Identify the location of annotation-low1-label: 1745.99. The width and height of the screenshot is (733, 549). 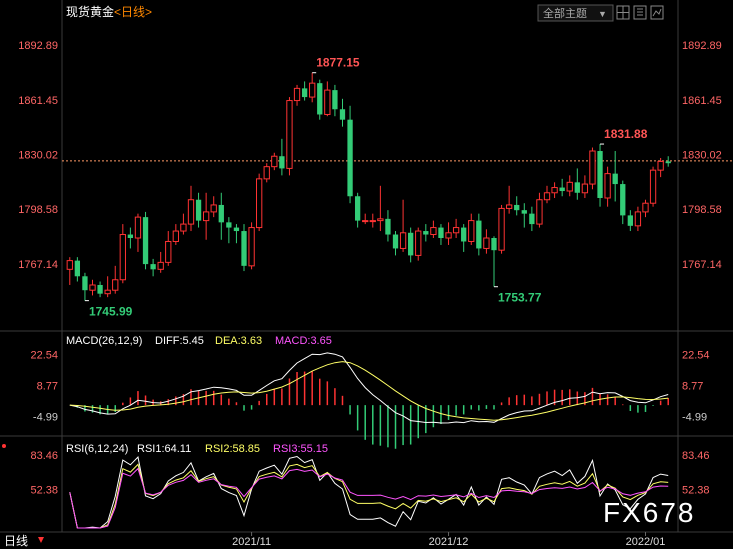
(111, 312).